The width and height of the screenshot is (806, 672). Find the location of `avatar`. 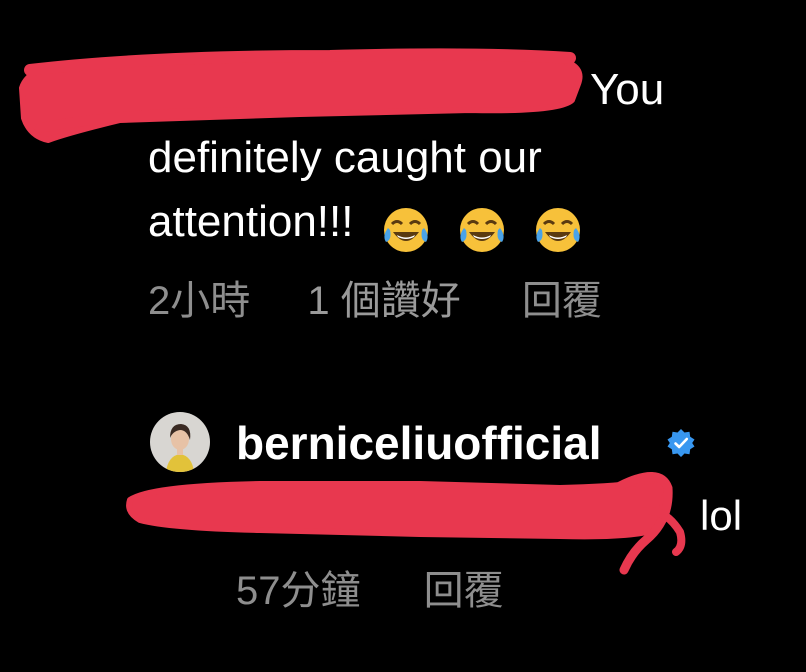

avatar is located at coordinates (180, 442).